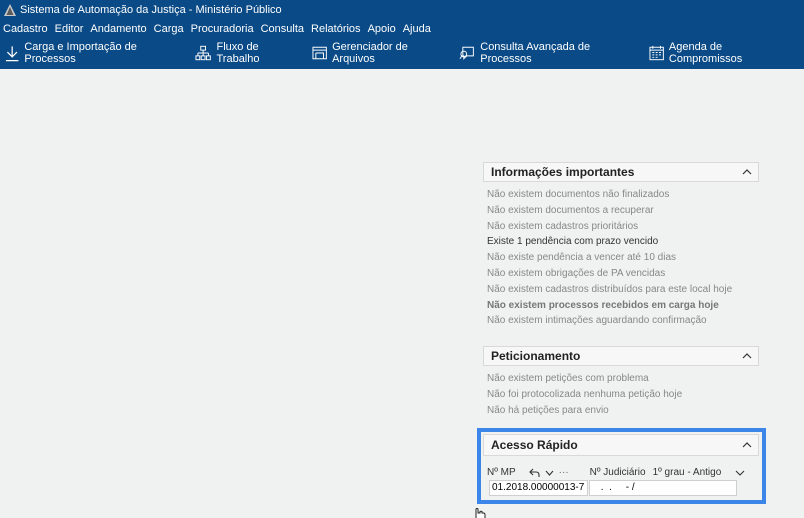  Describe the element at coordinates (282, 29) in the screenshot. I see `menu-consulta: Consulta` at that location.